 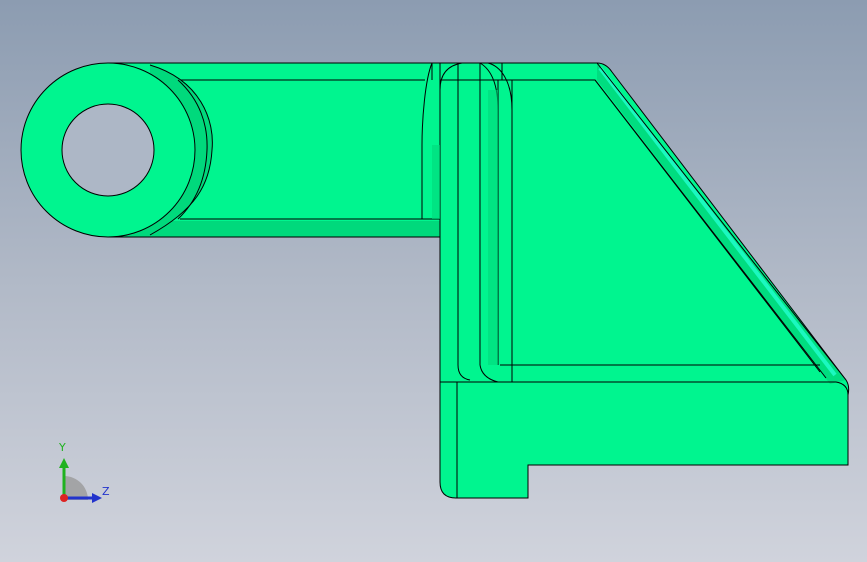 I want to click on z-axis-label: Z, so click(x=106, y=491).